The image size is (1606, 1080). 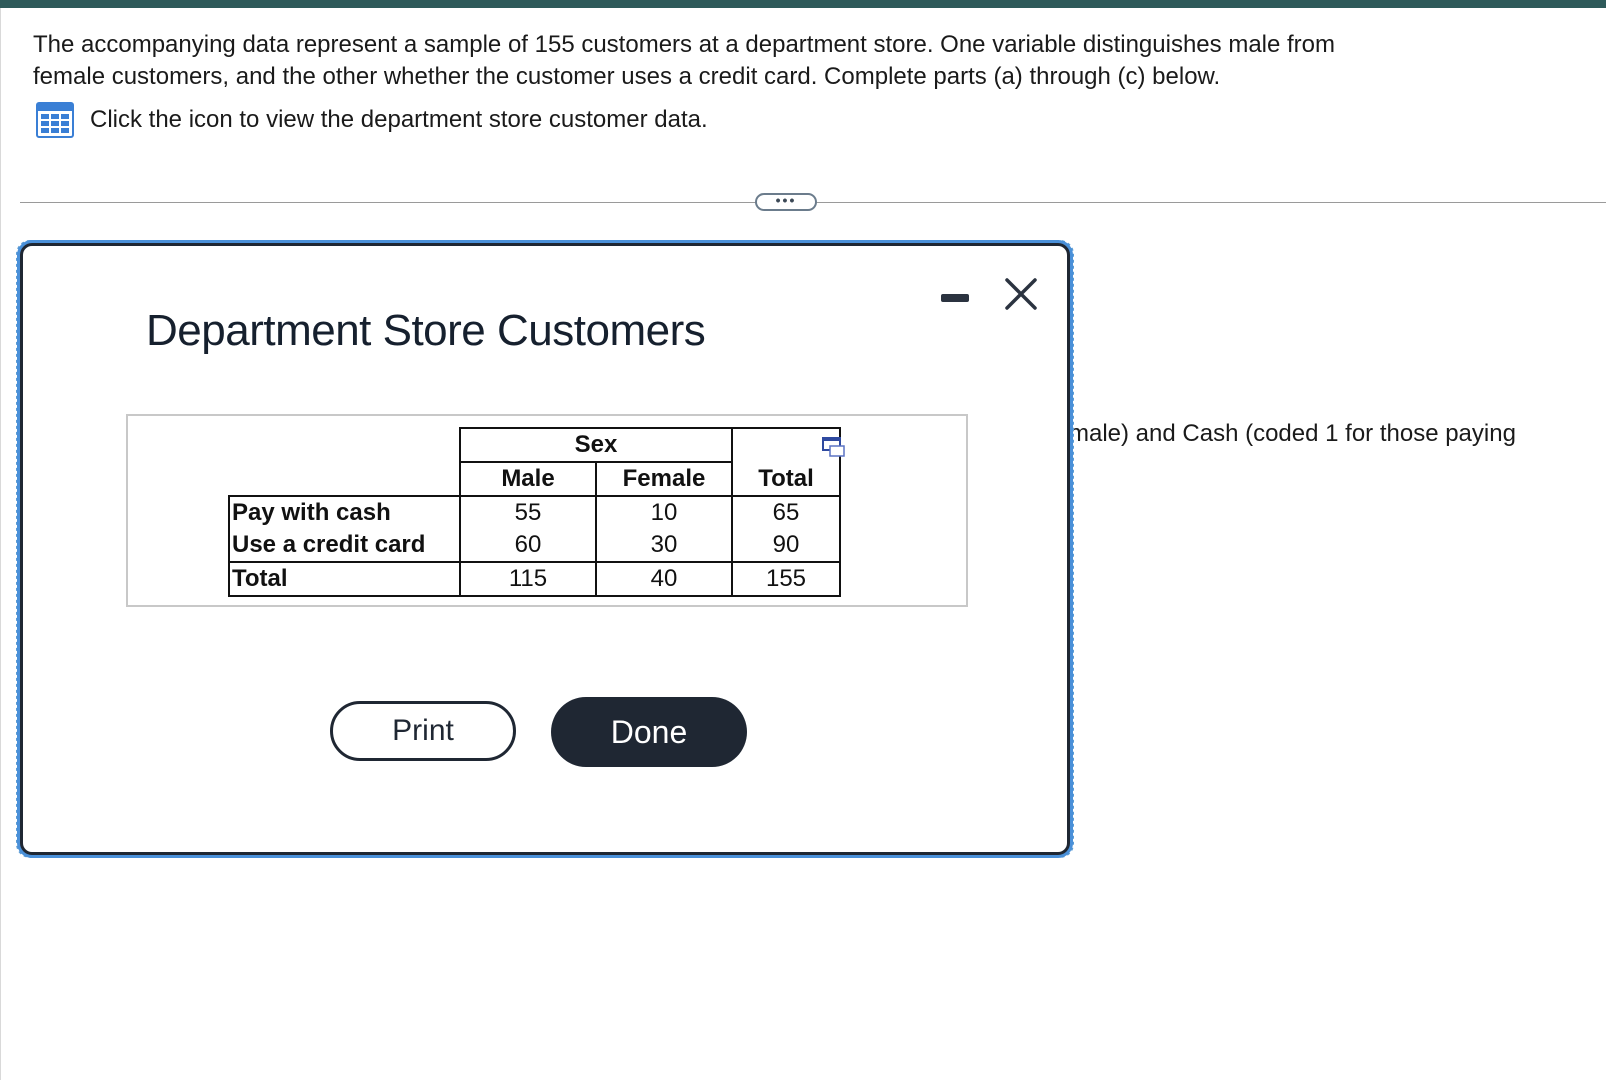 I want to click on minimize-button, so click(x=955, y=297).